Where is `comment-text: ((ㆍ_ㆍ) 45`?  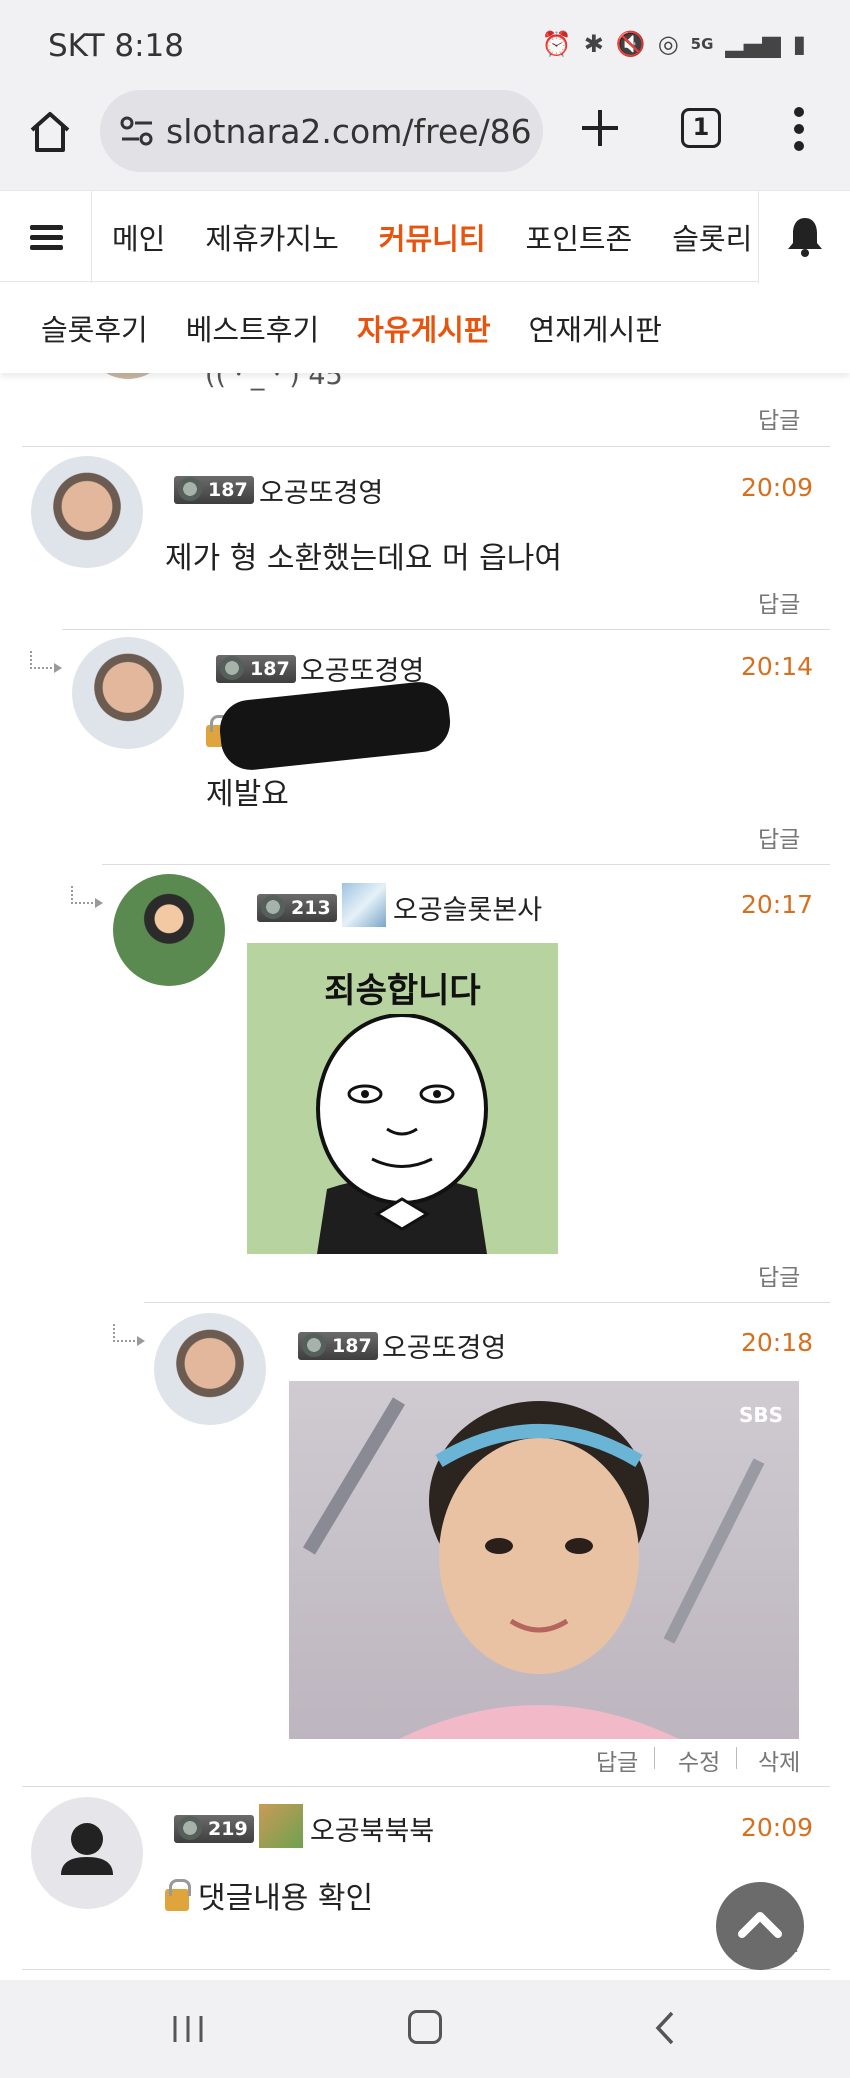 comment-text: ((ㆍ_ㆍ) 45 is located at coordinates (274, 382).